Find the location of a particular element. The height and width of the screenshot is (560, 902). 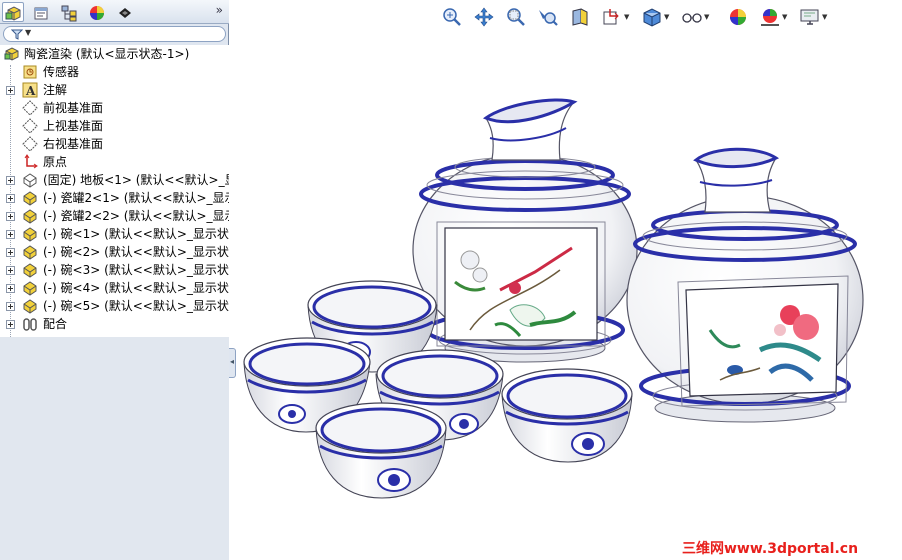

tree-item-label: (-) 碗<2> (默认<<默认>_显示状态 is located at coordinates (136, 252).